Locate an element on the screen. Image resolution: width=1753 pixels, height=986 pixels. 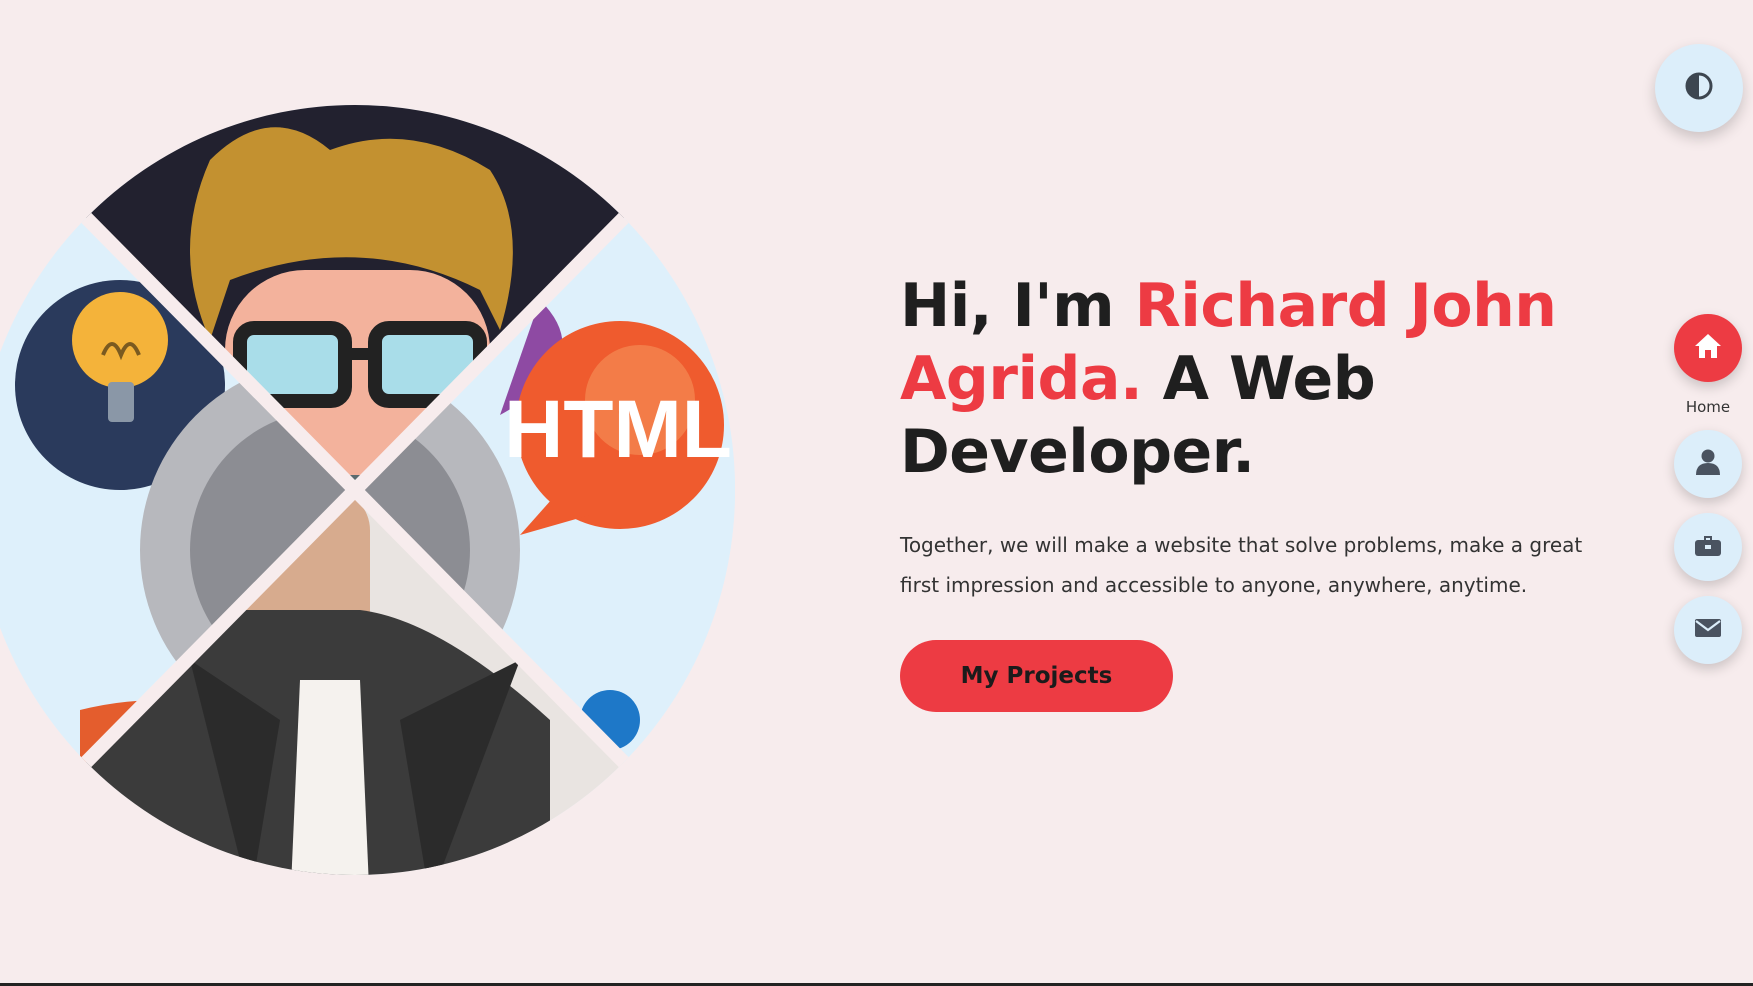
user-icon is located at coordinates (1708, 464).